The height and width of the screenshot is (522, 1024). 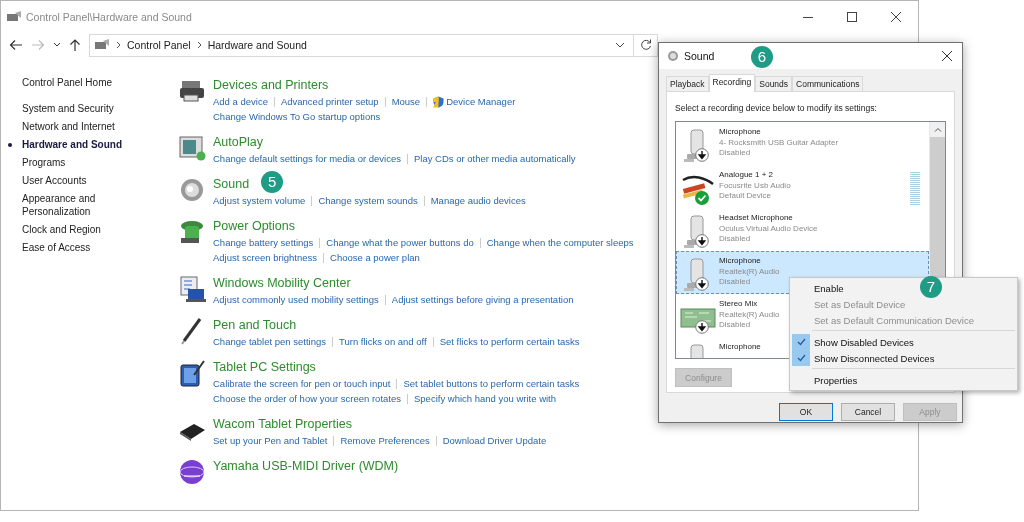 I want to click on instruction-text: Select a recording device below to modify its settings:, so click(x=776, y=108).